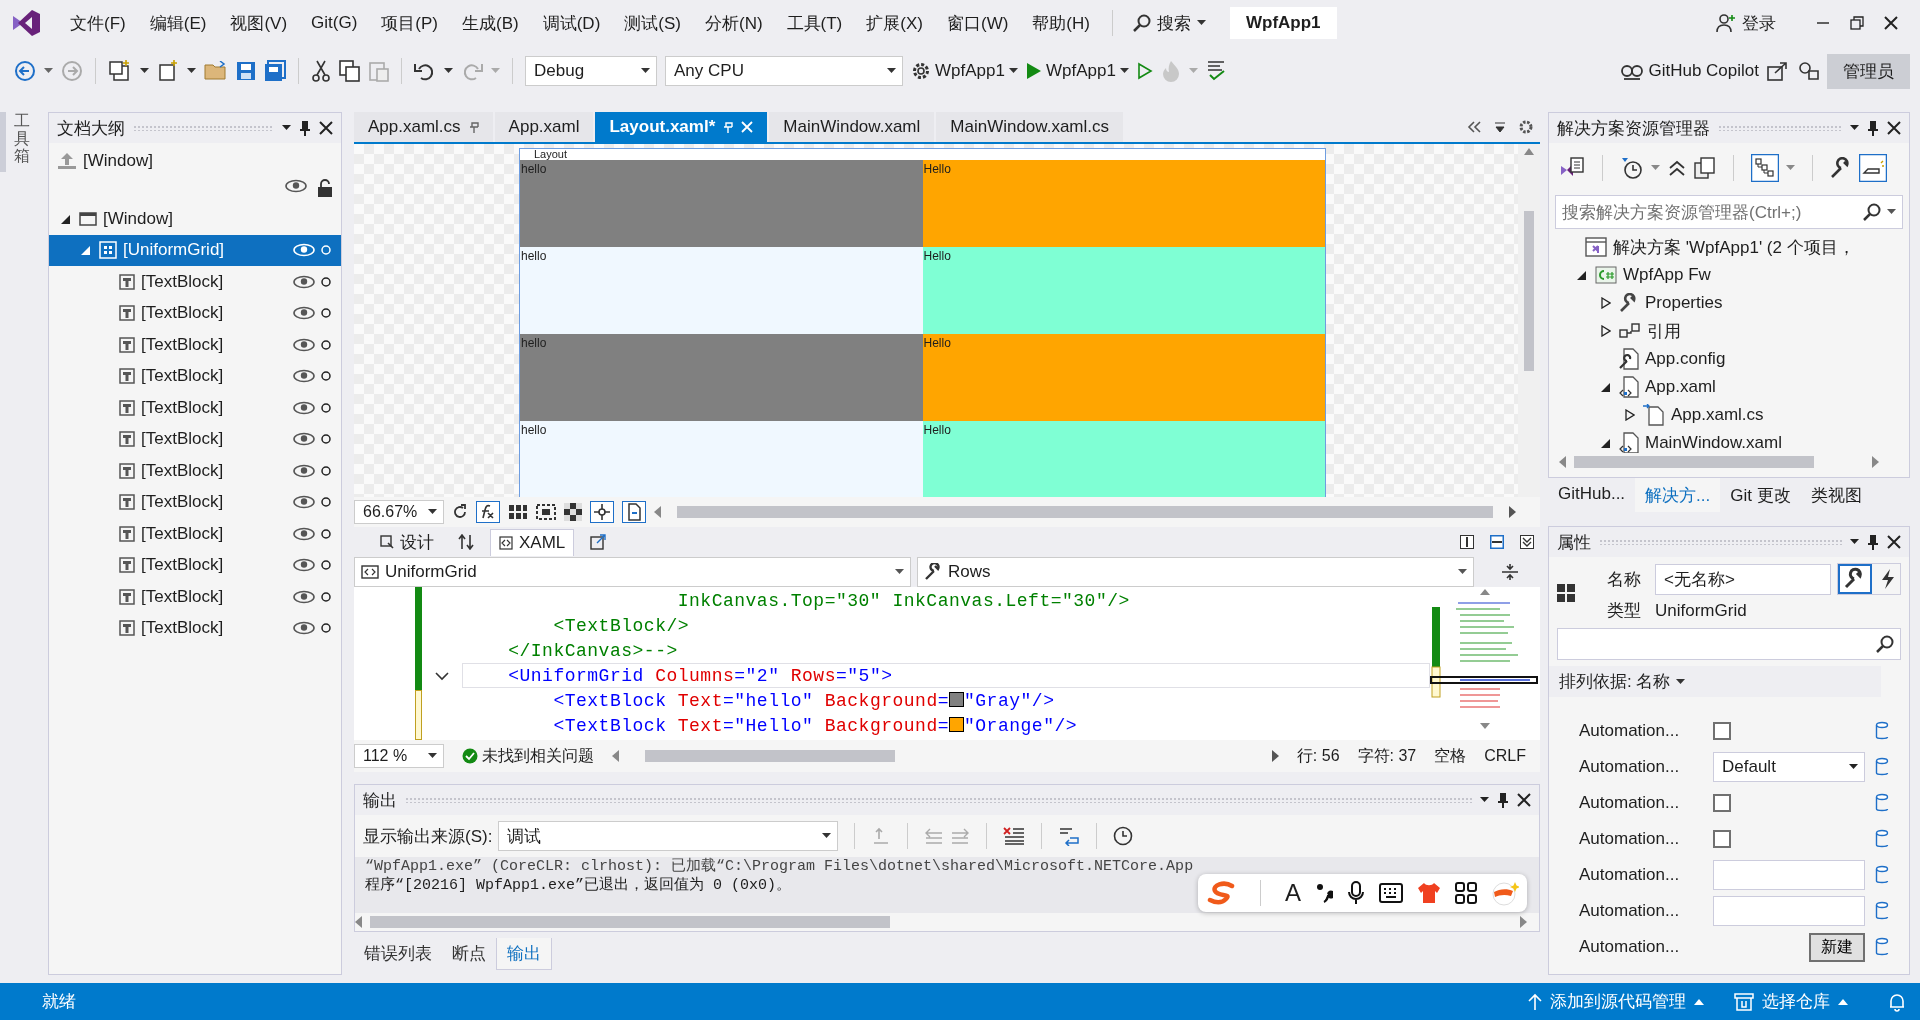 The image size is (1920, 1020). Describe the element at coordinates (632, 572) in the screenshot. I see `element-dropdown: UniformGrid` at that location.